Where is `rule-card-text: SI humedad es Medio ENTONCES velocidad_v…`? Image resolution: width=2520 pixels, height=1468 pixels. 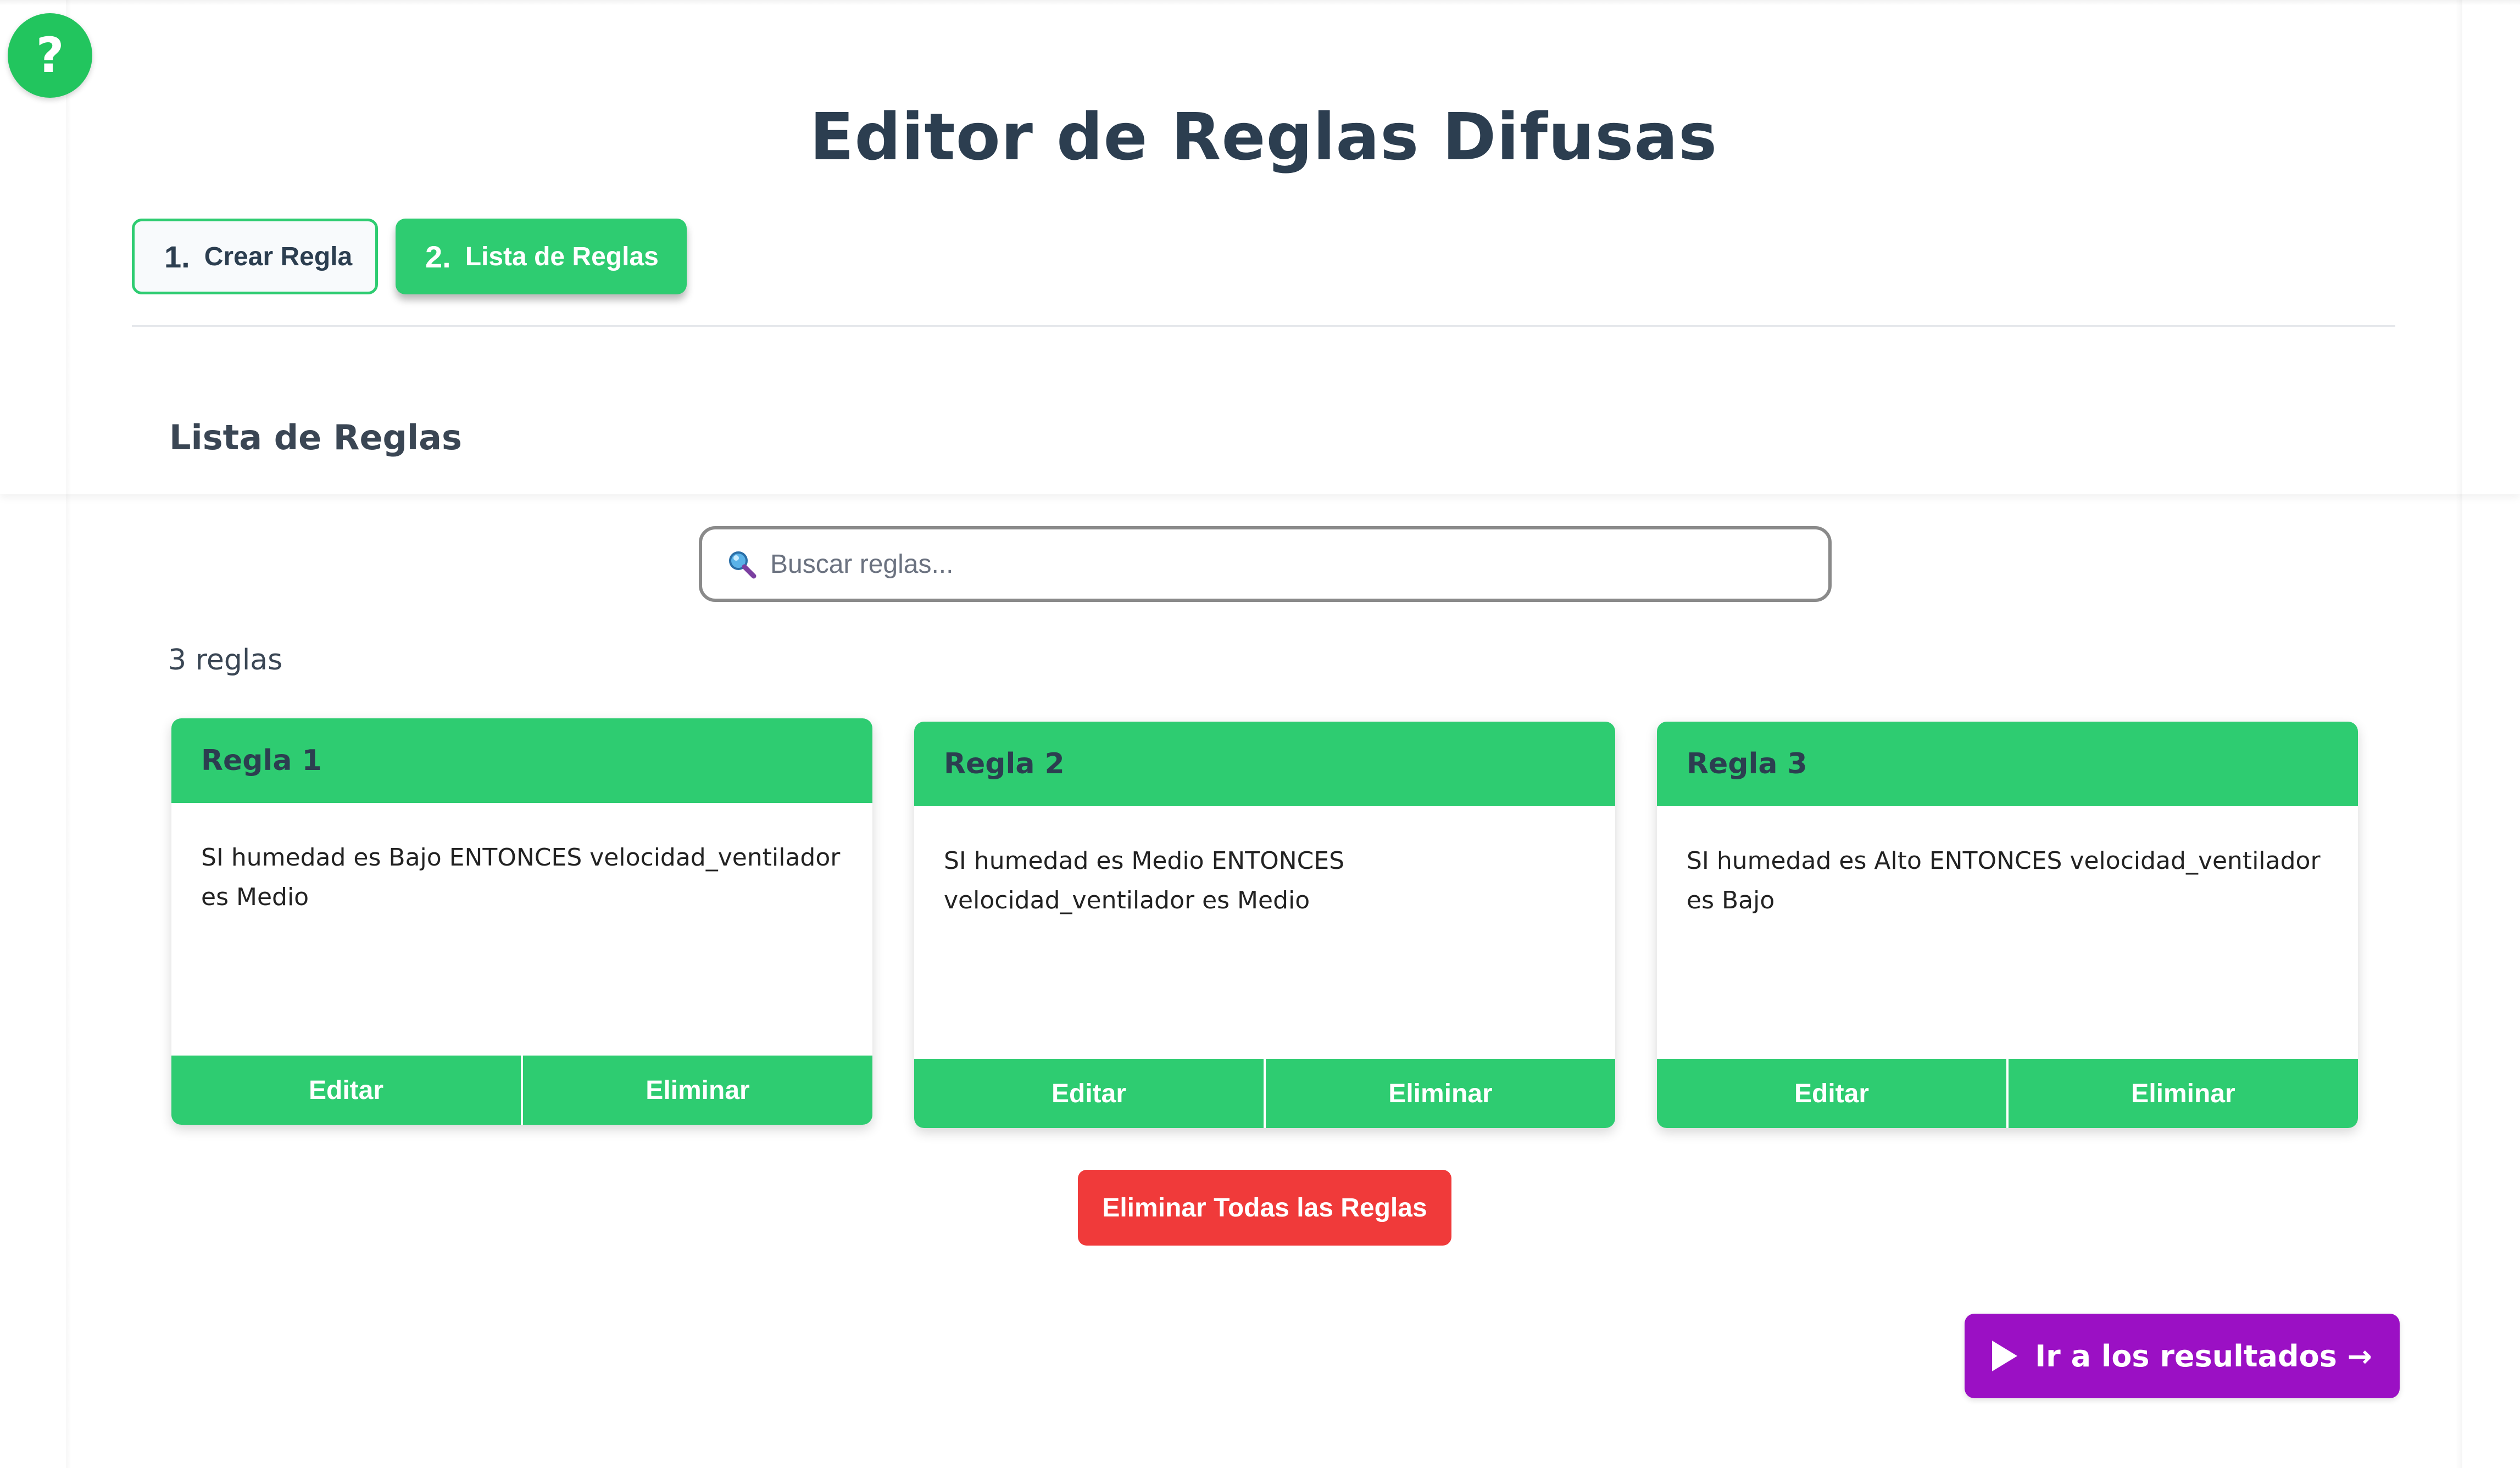 rule-card-text: SI humedad es Medio ENTONCES velocidad_v… is located at coordinates (1144, 881).